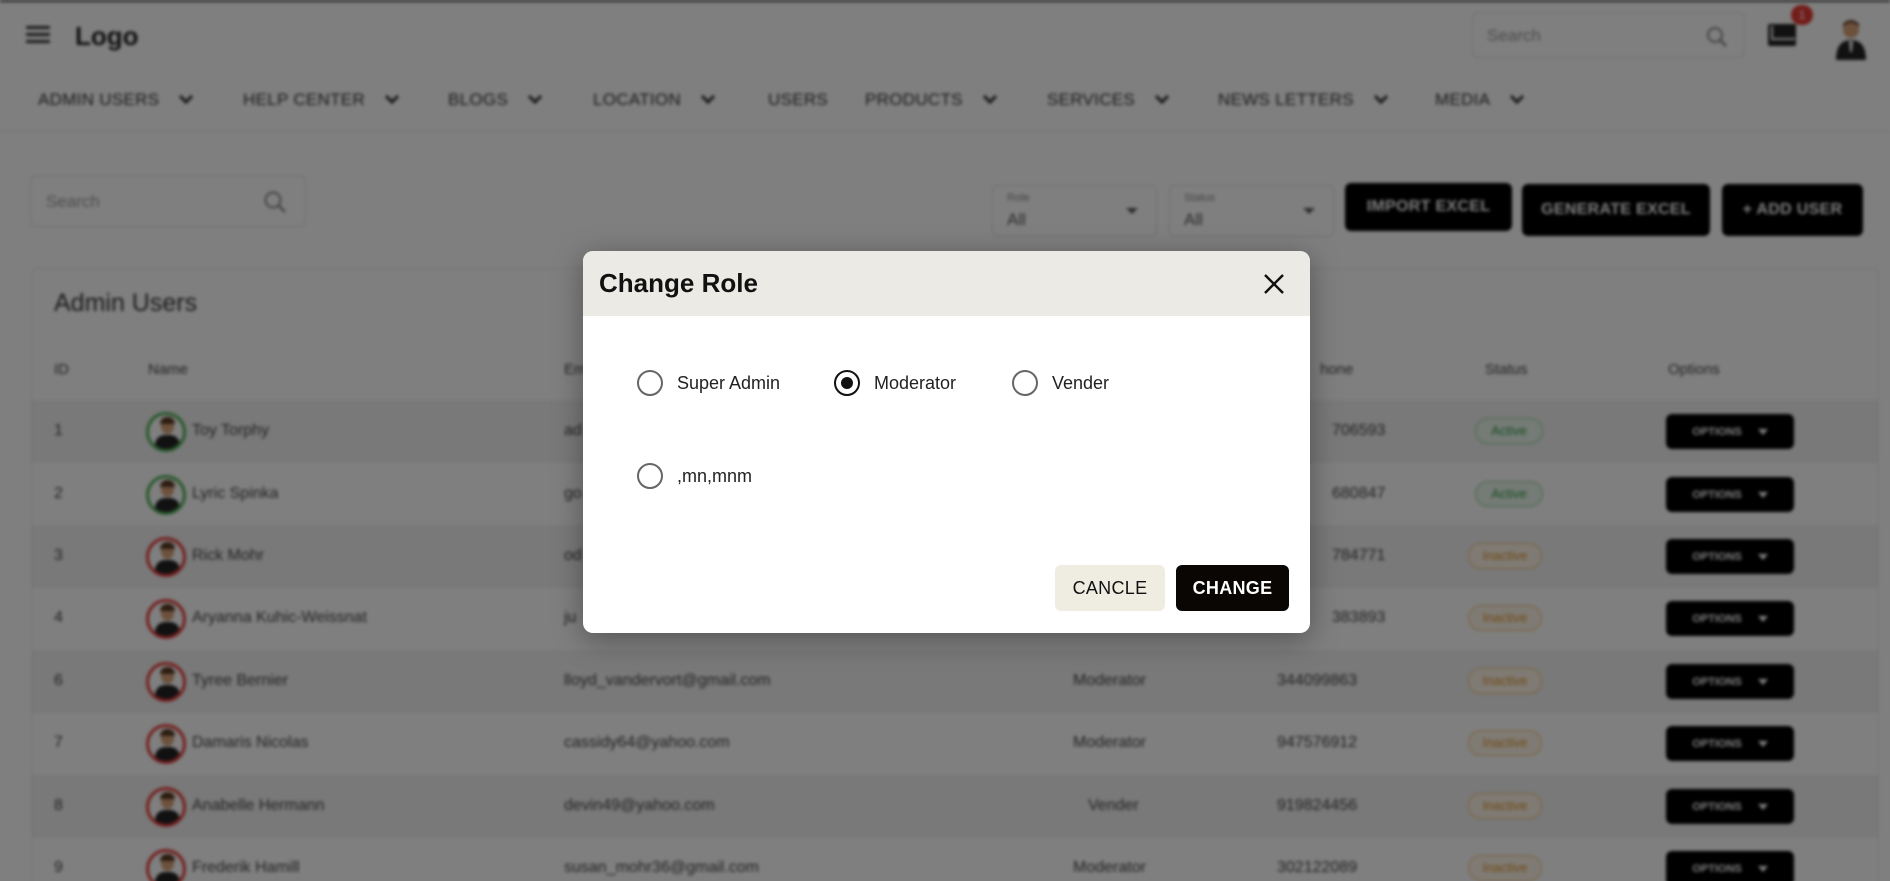 This screenshot has width=1890, height=881. I want to click on role-radio-moderator: Moderator, so click(895, 383).